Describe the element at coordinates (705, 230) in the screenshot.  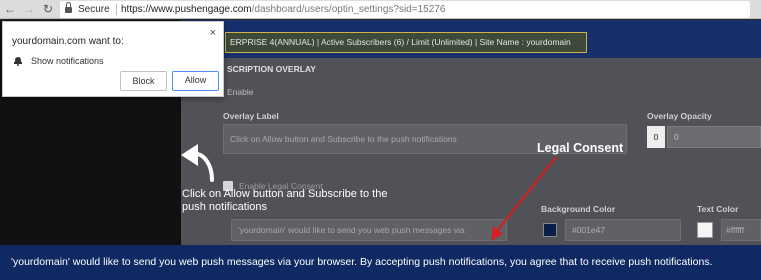
I see `text-color-swatch` at that location.